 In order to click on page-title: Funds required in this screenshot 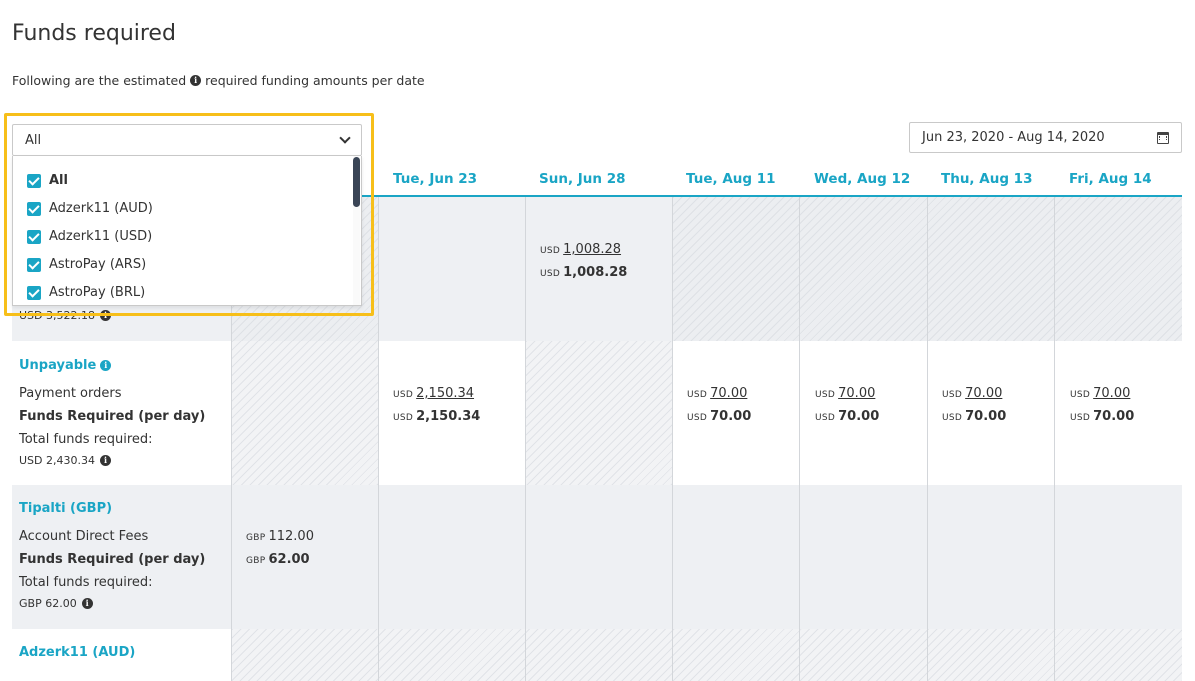, I will do `click(94, 33)`.